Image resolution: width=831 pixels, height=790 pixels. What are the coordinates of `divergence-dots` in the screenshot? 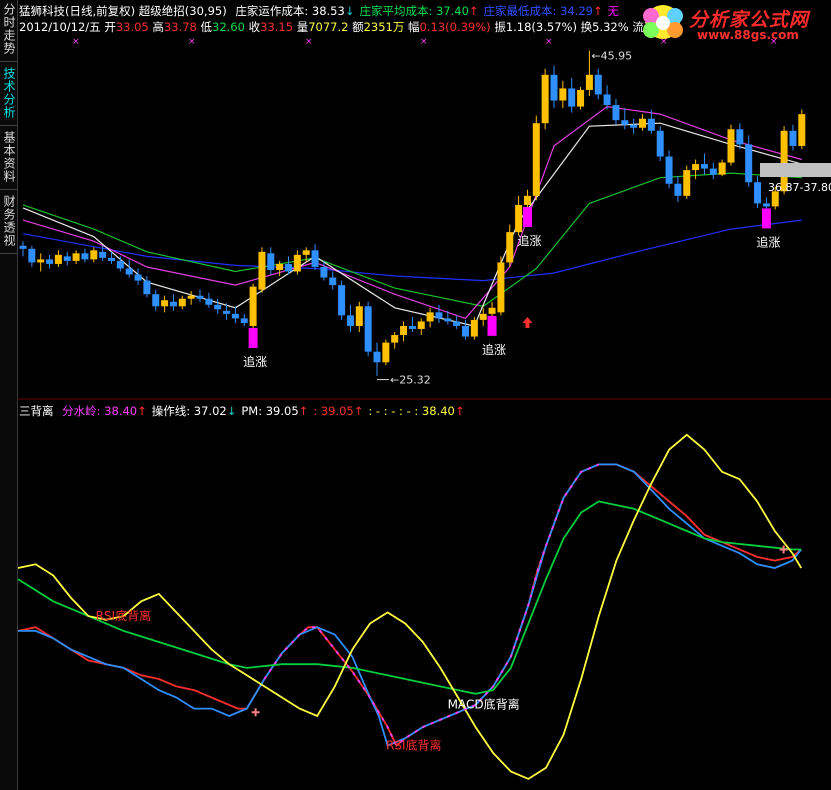 It's located at (431, 605).